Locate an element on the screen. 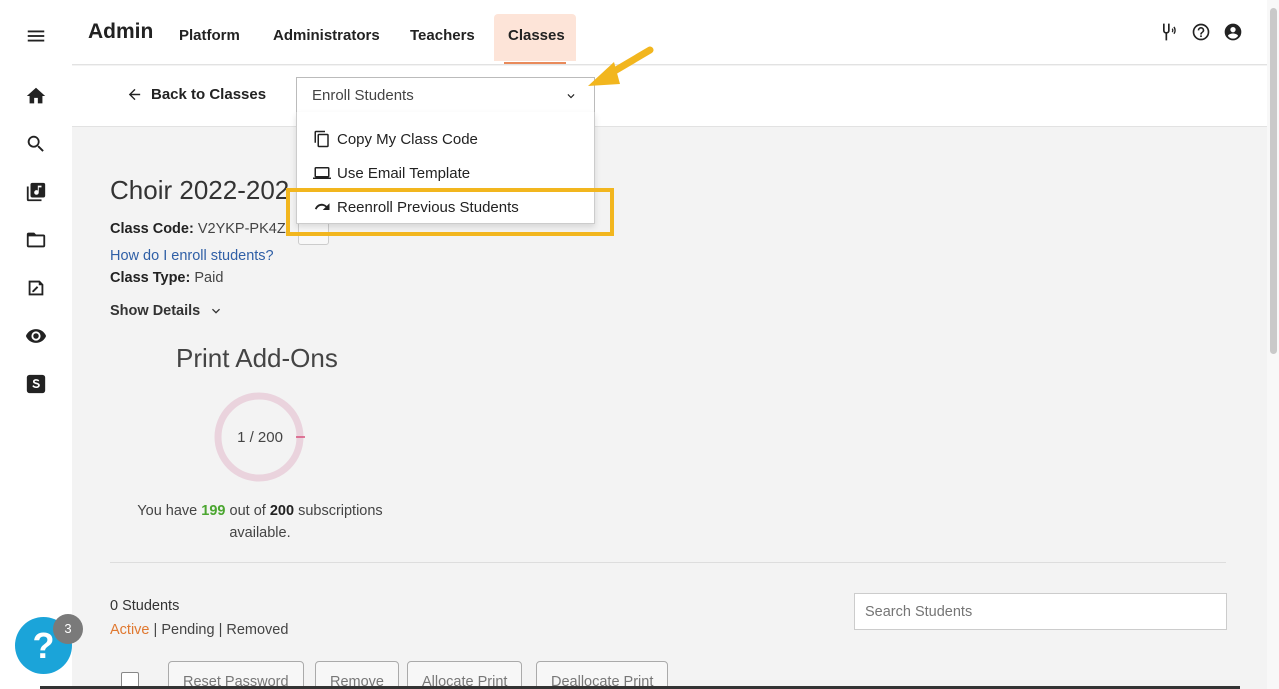 The width and height of the screenshot is (1279, 689). section-divider is located at coordinates (668, 562).